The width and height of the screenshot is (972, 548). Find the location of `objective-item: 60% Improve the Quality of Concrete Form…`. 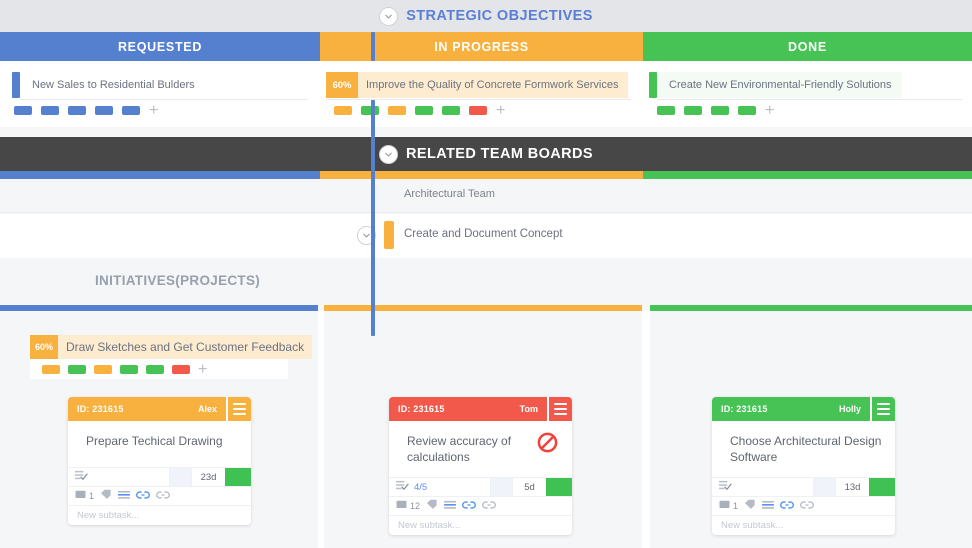

objective-item: 60% Improve the Quality of Concrete Form… is located at coordinates (477, 85).